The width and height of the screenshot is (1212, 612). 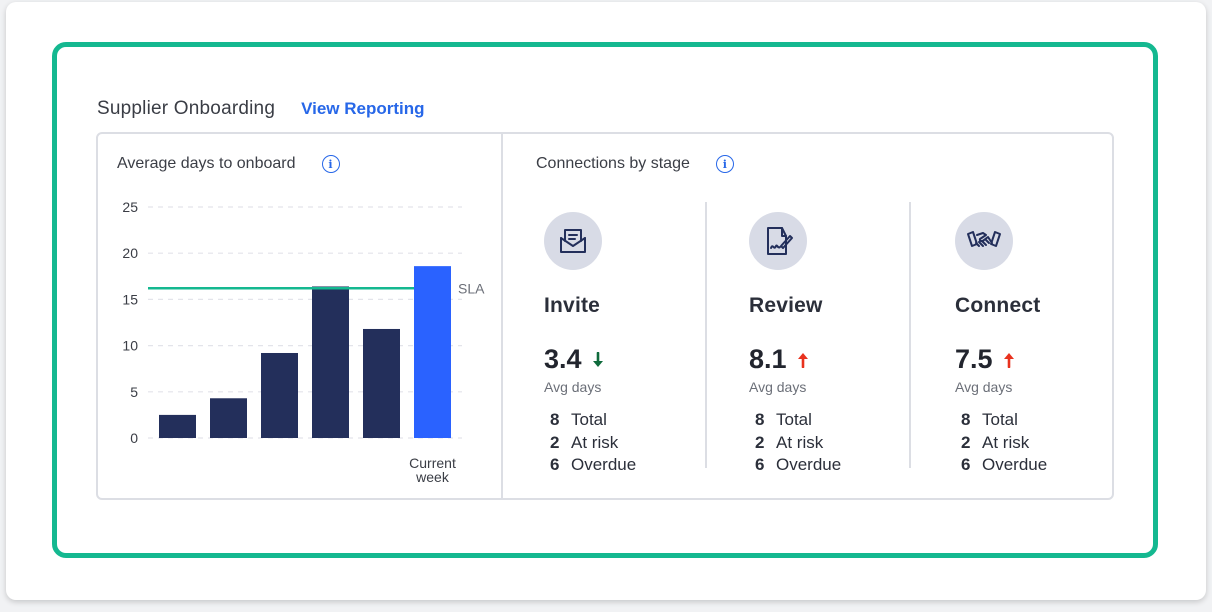 I want to click on y-tick-label: 0, so click(x=134, y=438).